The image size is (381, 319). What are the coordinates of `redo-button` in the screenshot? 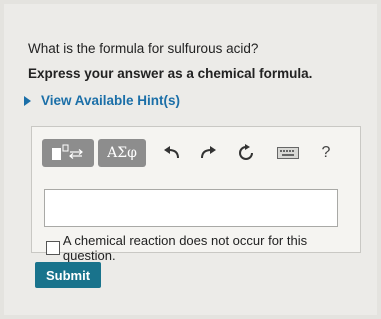 It's located at (208, 153).